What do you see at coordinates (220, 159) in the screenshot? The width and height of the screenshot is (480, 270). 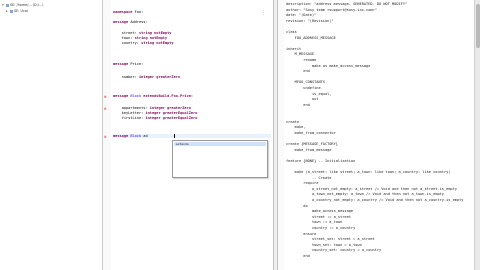 I see `autocomplete-popup: extends` at bounding box center [220, 159].